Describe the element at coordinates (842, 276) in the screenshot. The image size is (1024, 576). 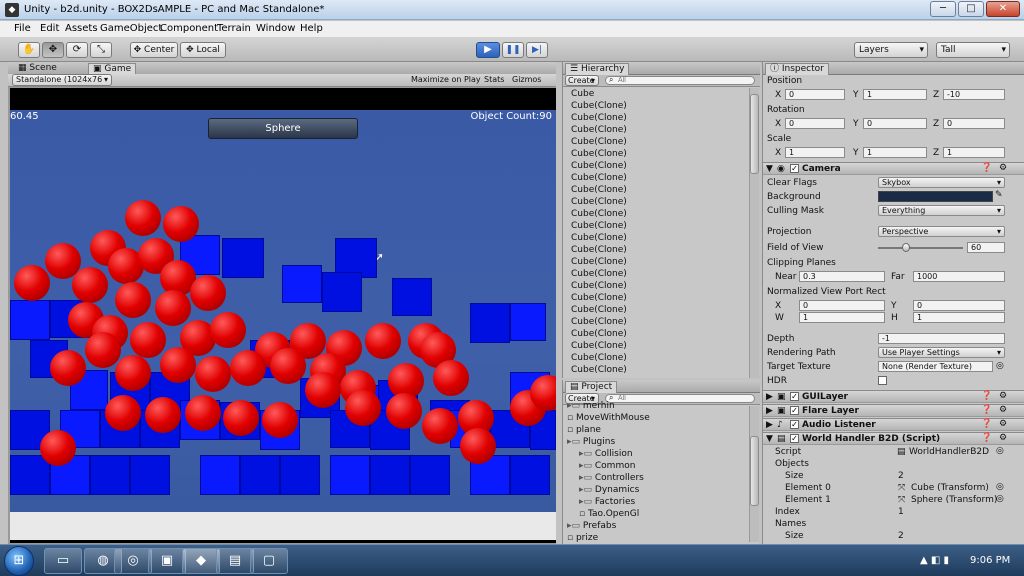
I see `near-field: 0.3` at that location.